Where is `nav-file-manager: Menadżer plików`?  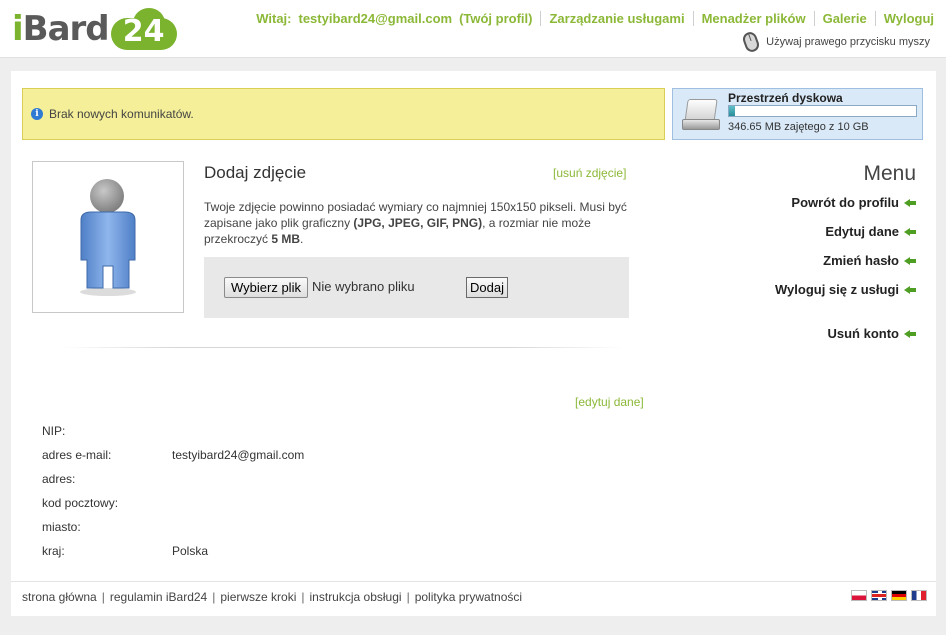
nav-file-manager: Menadżer plików is located at coordinates (753, 18).